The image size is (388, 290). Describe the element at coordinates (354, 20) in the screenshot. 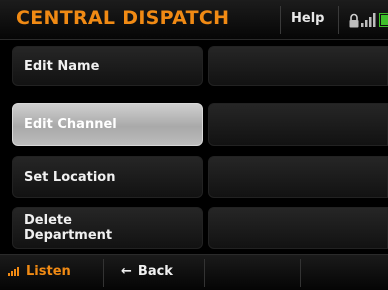

I see `lock-icon` at that location.